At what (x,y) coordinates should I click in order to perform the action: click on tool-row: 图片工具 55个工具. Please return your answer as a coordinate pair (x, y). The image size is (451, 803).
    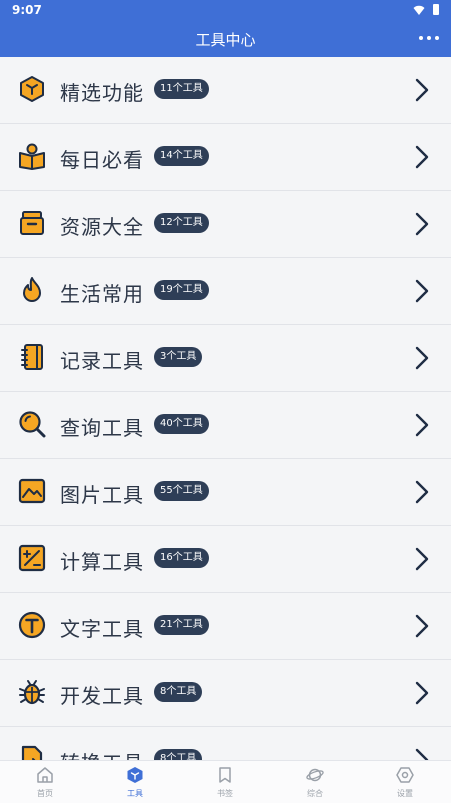
    Looking at the image, I should click on (225, 492).